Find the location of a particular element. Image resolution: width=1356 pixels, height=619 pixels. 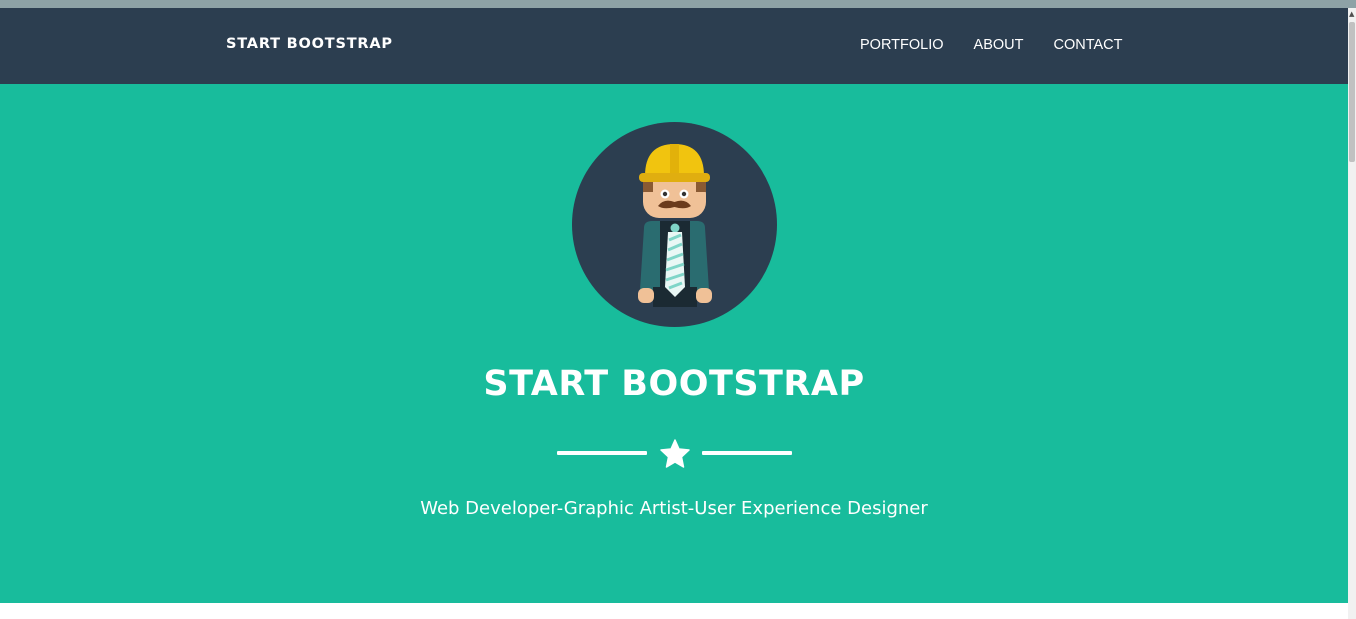

star-icon is located at coordinates (675, 453).